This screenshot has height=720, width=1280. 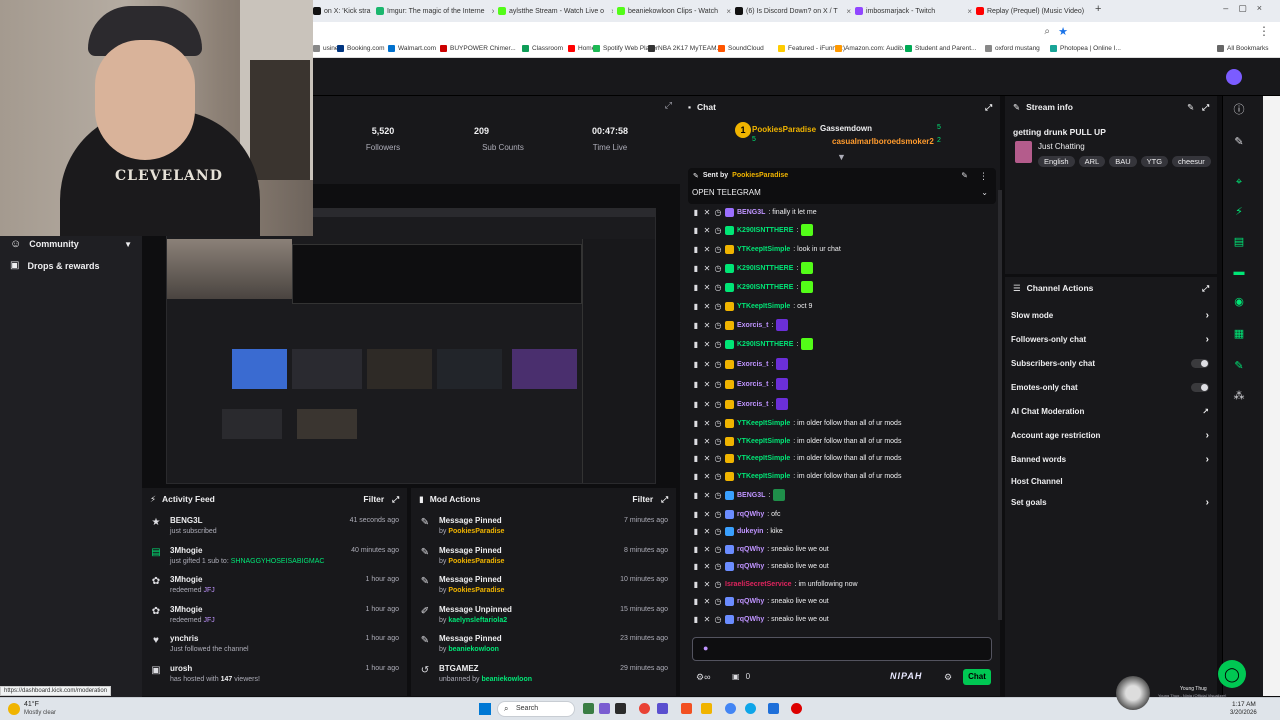 I want to click on chevron-down-icon: ⌄, so click(x=984, y=192).